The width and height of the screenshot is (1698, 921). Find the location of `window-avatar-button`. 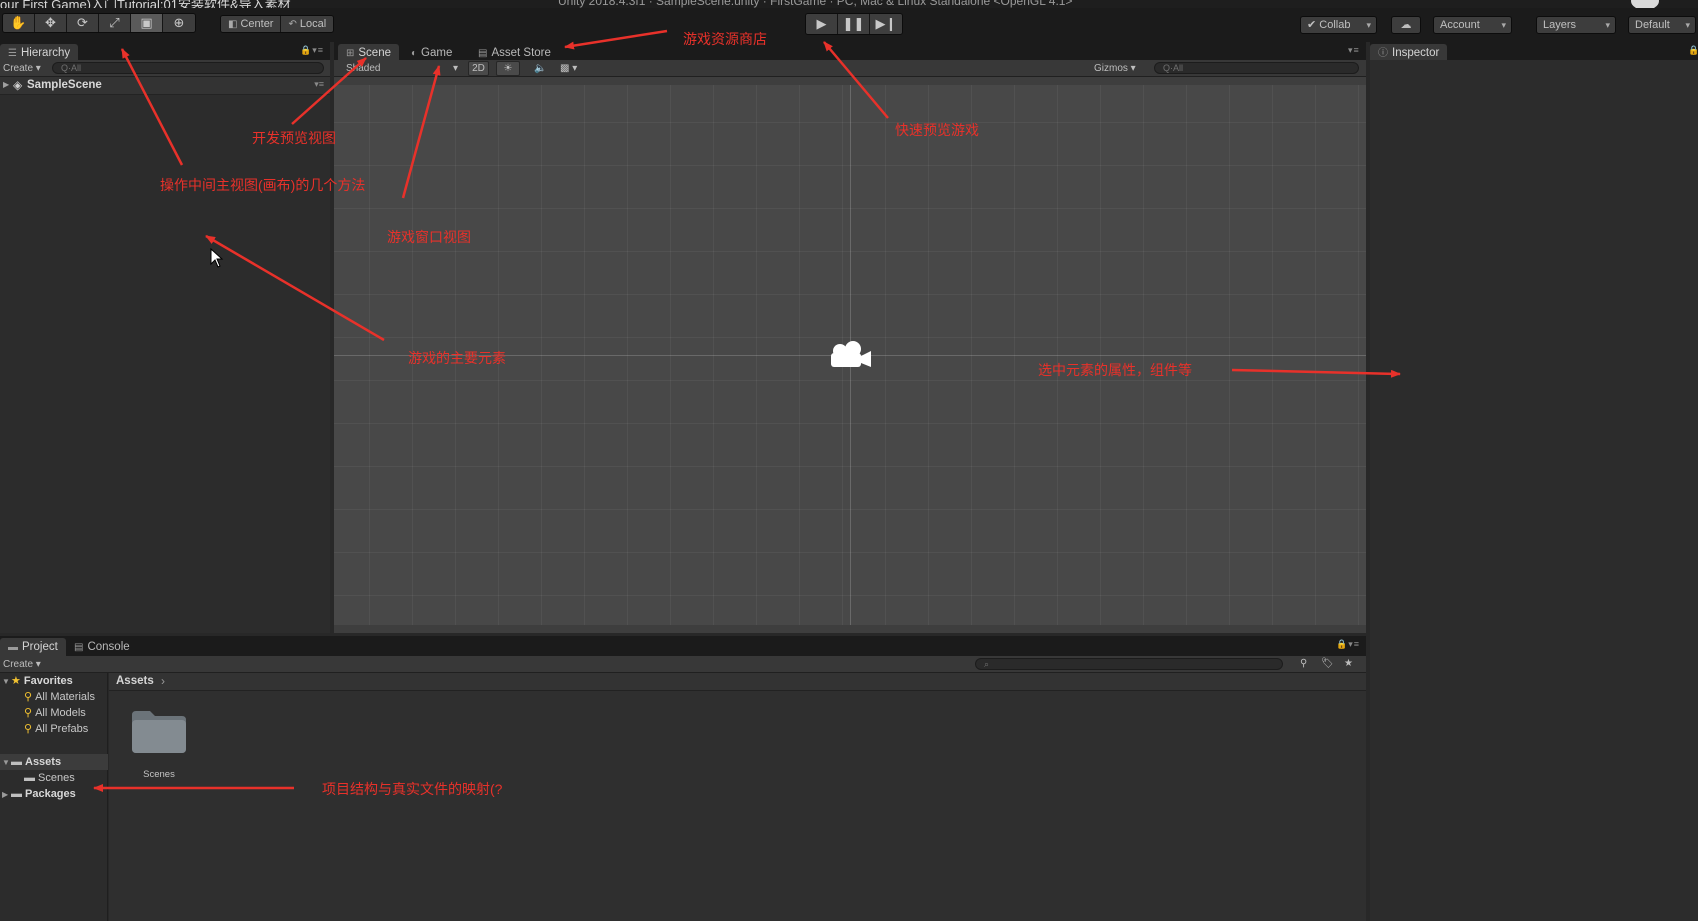

window-avatar-button is located at coordinates (1645, 4).